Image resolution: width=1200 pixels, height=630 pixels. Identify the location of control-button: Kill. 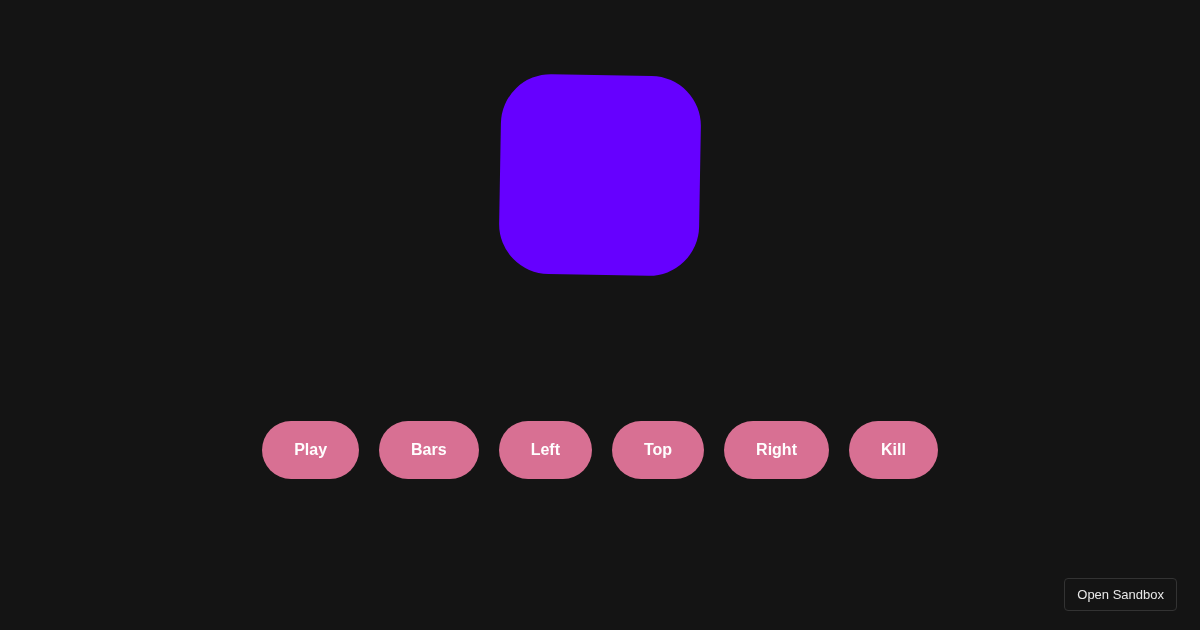
(893, 450).